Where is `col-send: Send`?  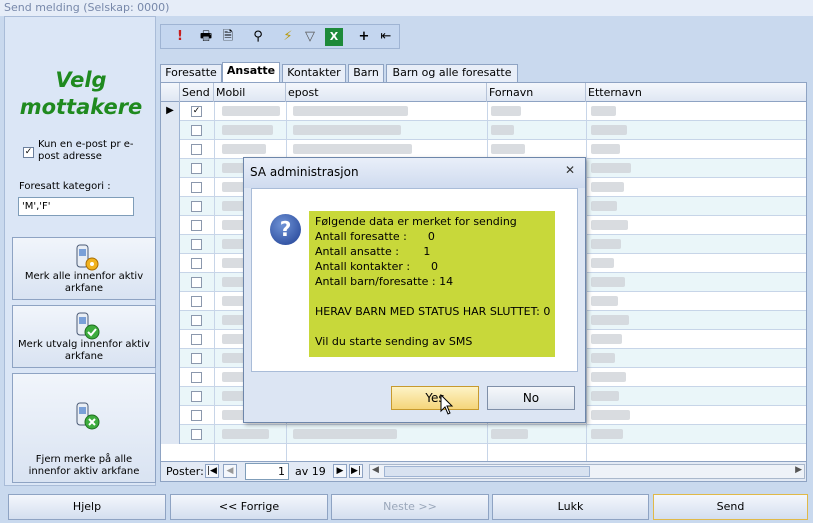
col-send: Send is located at coordinates (197, 92).